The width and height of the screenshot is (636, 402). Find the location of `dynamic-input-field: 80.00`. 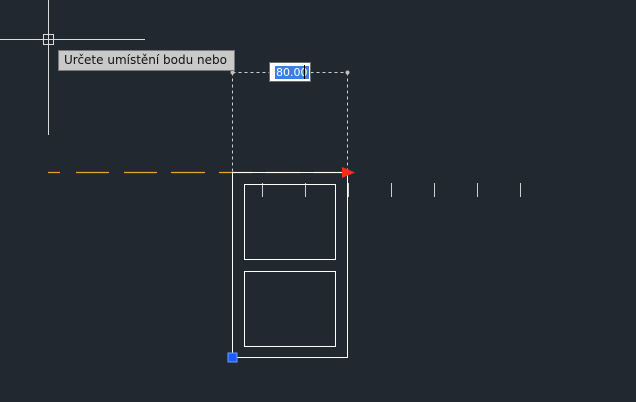

dynamic-input-field: 80.00 is located at coordinates (290, 72).